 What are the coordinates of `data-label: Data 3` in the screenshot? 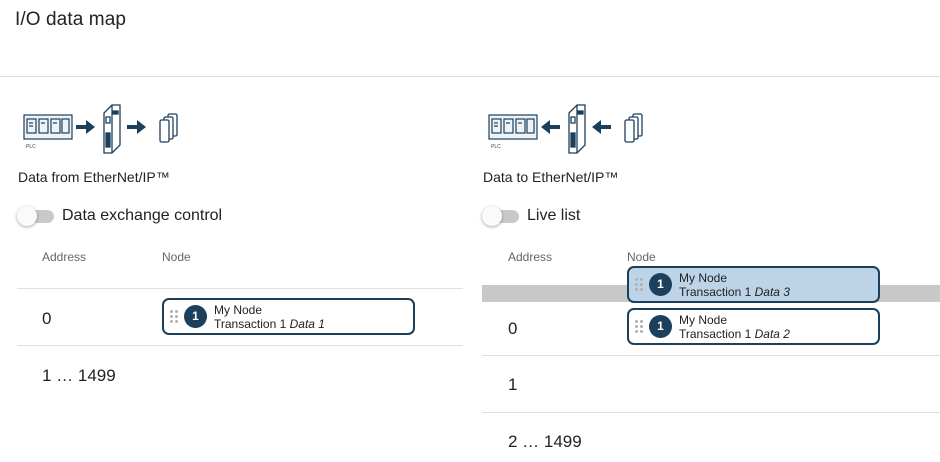 It's located at (772, 292).